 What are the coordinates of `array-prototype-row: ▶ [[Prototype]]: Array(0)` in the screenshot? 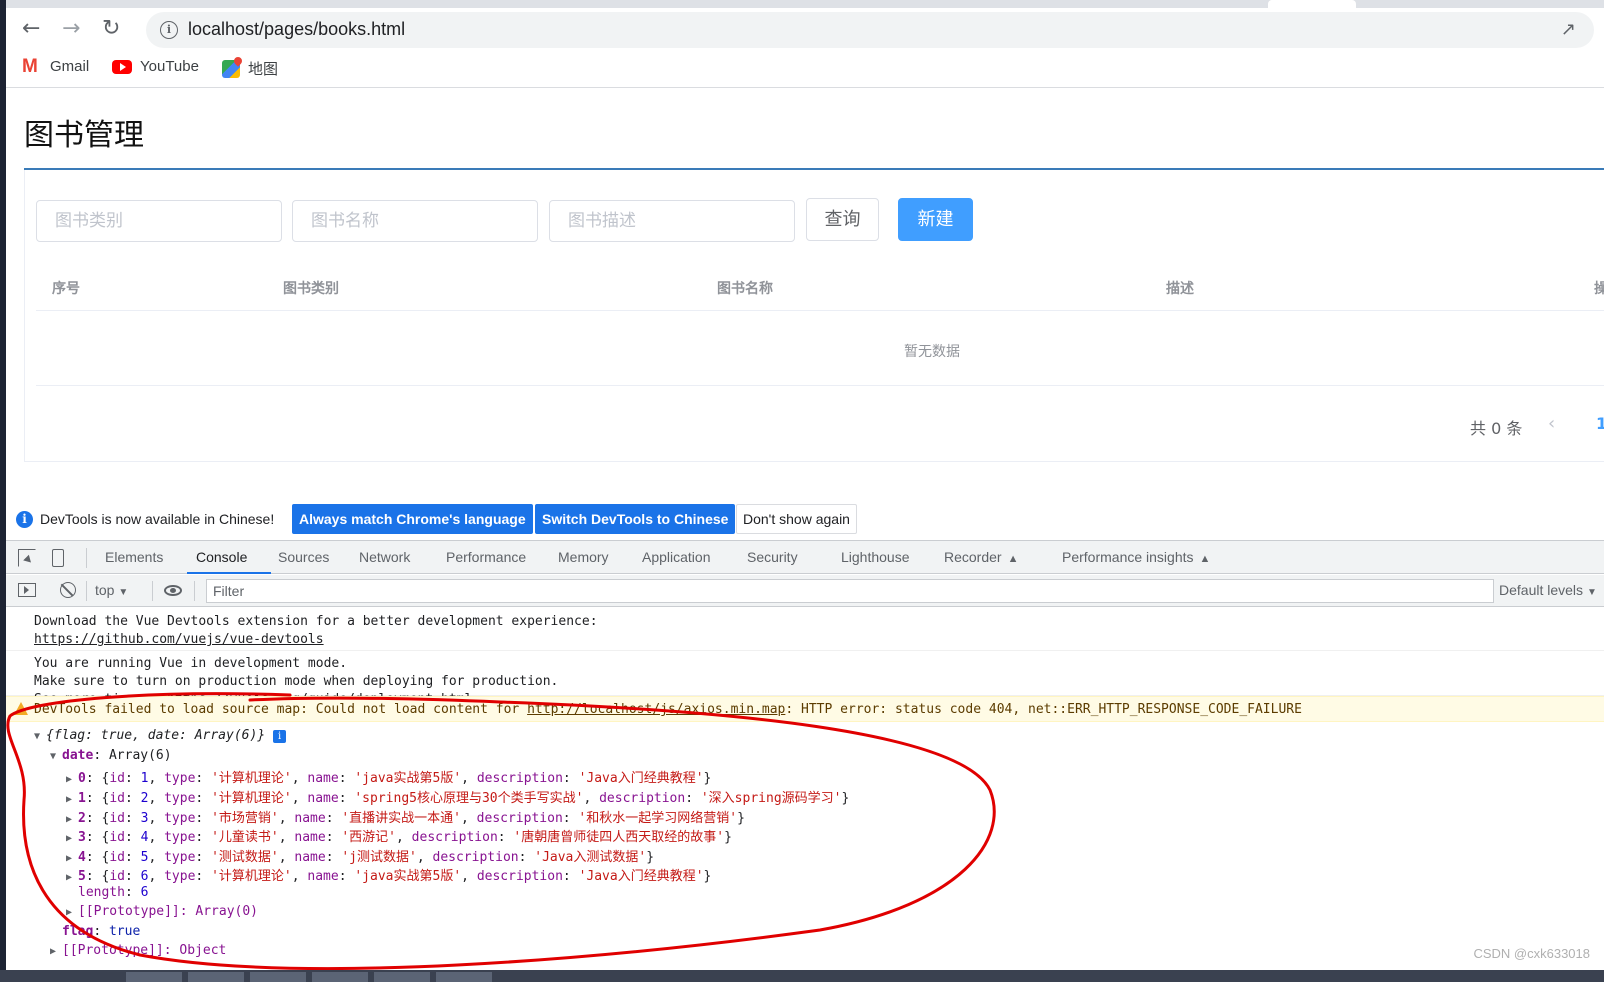 It's located at (162, 911).